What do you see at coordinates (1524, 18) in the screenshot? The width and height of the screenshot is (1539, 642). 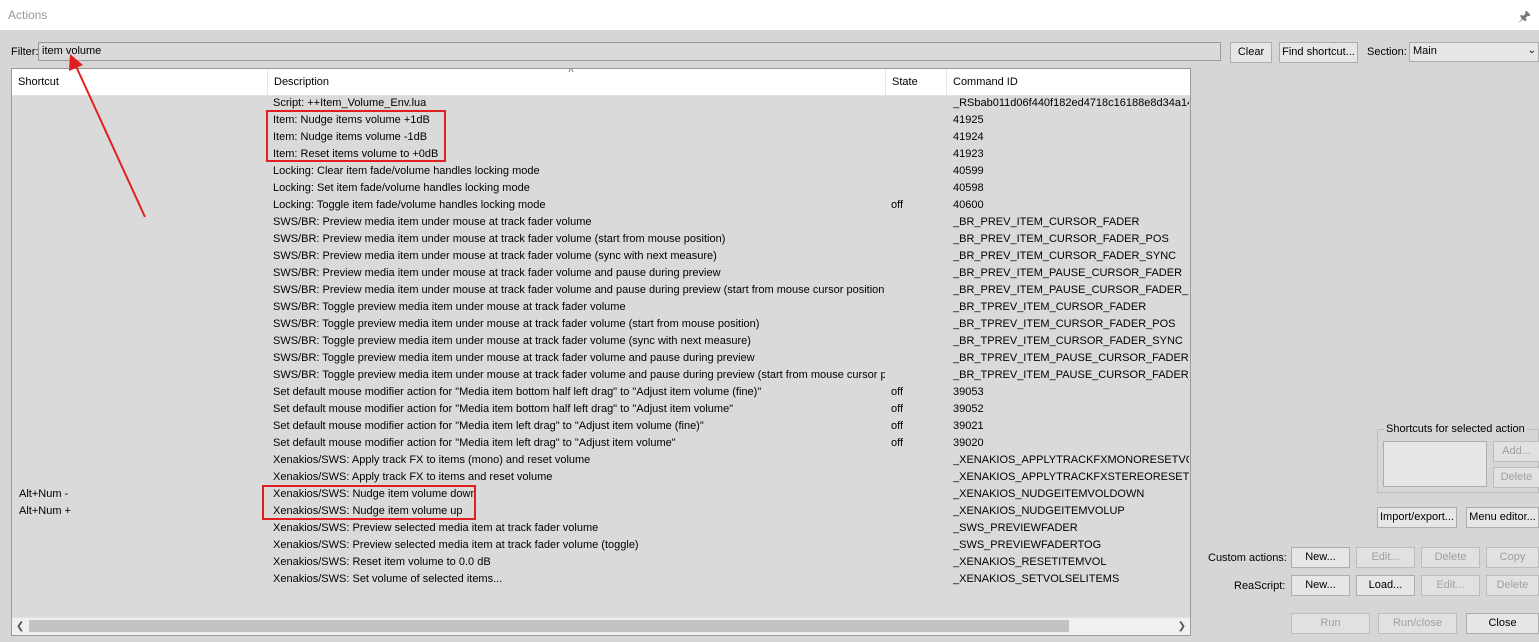 I see `pin-icon: 🖈` at bounding box center [1524, 18].